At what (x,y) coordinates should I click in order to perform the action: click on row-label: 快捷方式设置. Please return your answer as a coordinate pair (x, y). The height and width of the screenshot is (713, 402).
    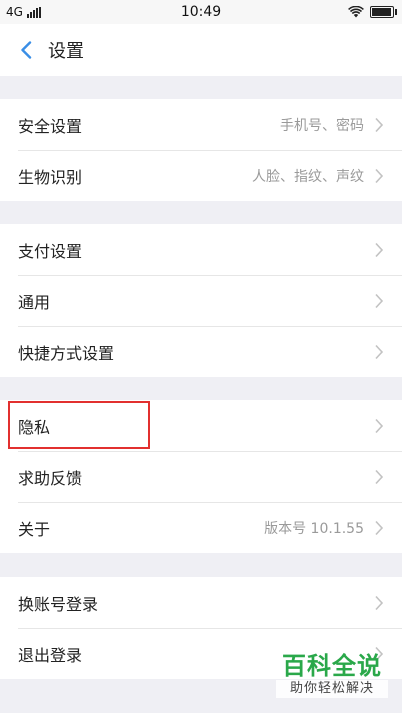
    Looking at the image, I should click on (66, 353).